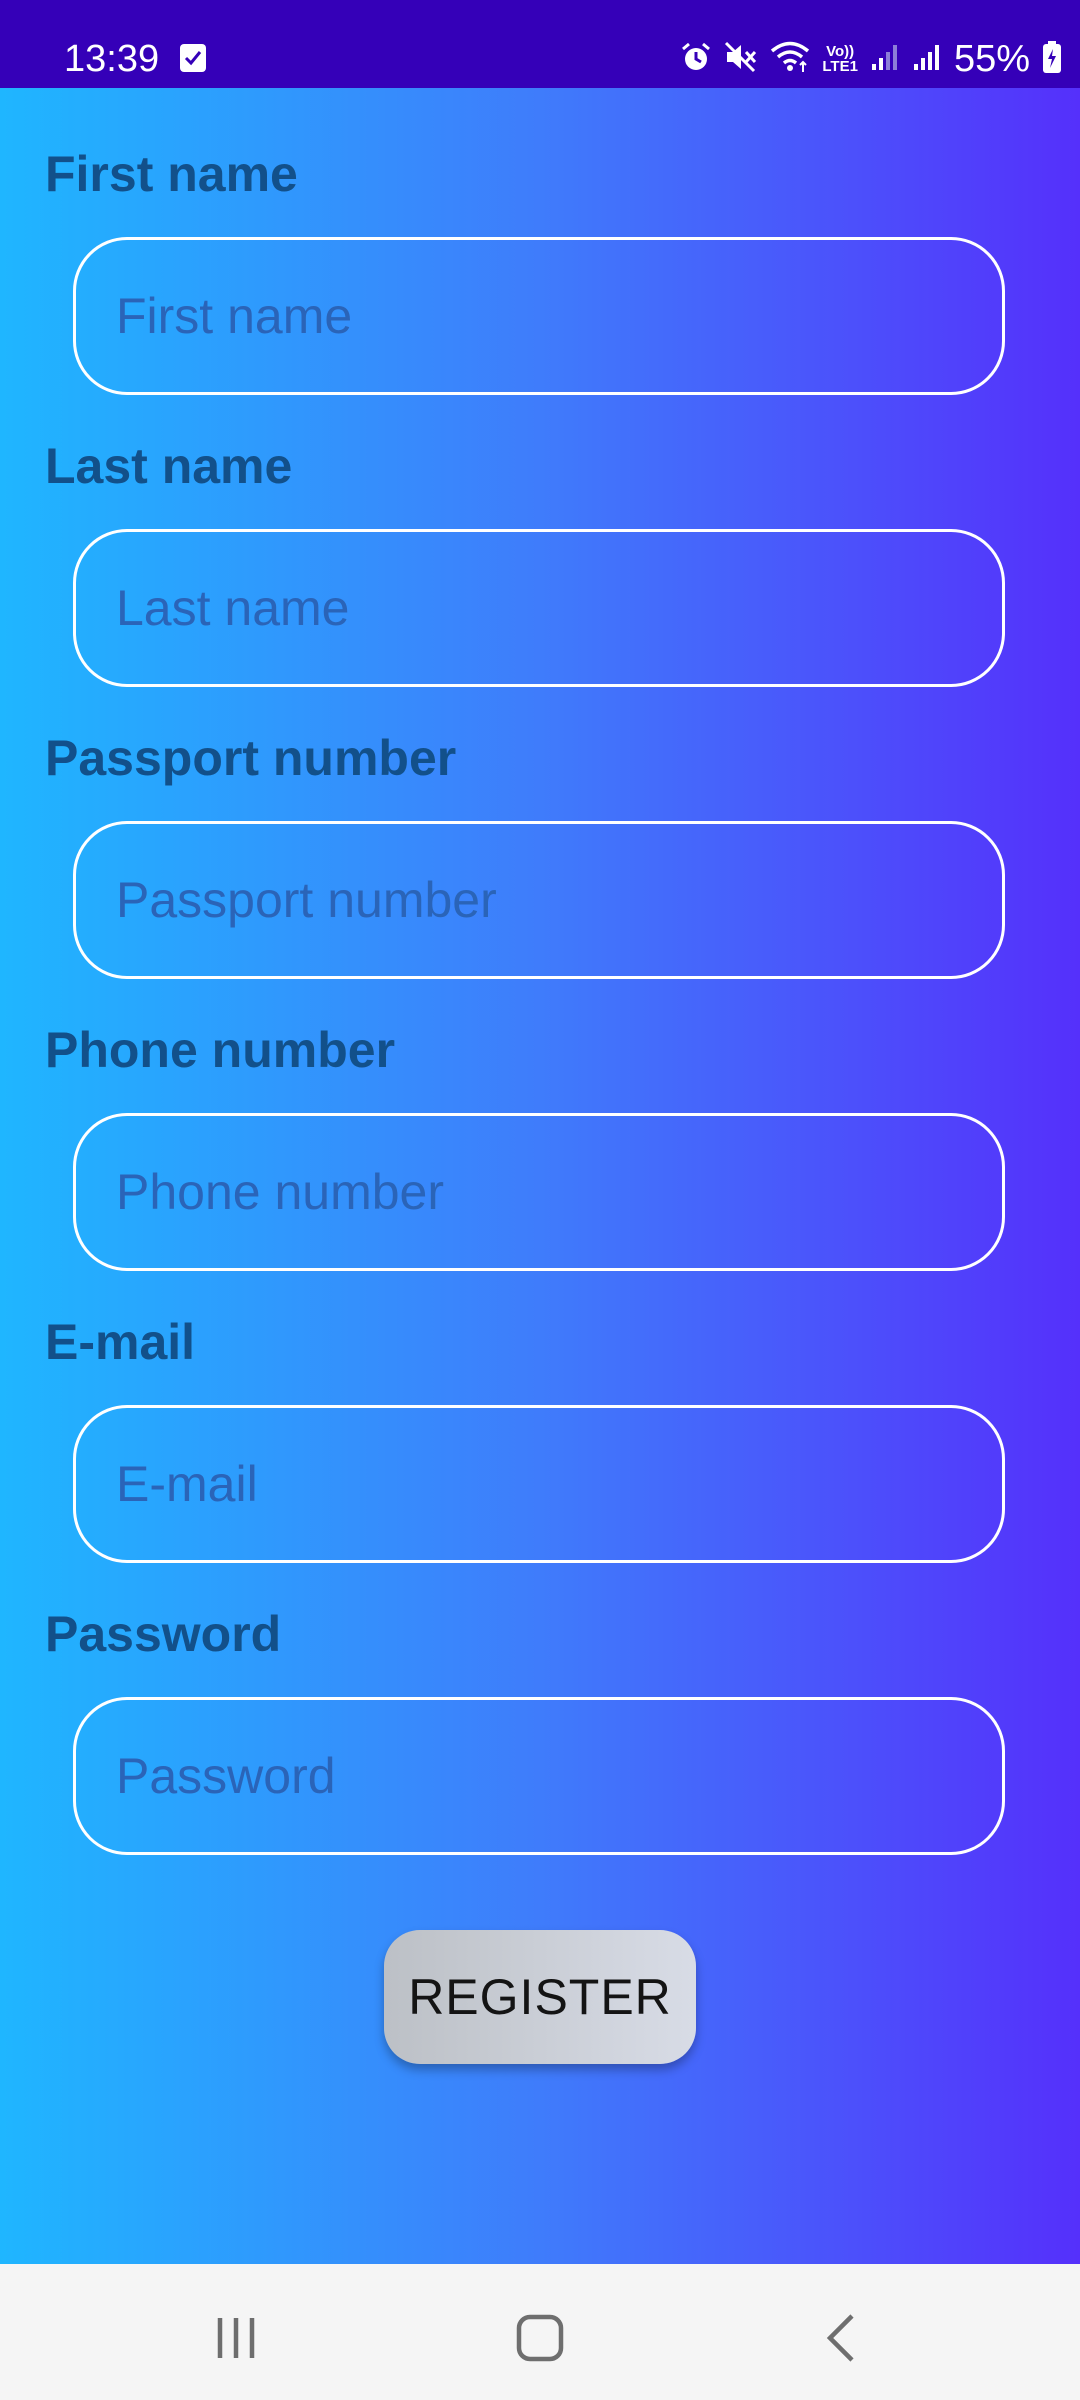 Image resolution: width=1080 pixels, height=2400 pixels. Describe the element at coordinates (169, 466) in the screenshot. I see `last-name-label: Last name` at that location.